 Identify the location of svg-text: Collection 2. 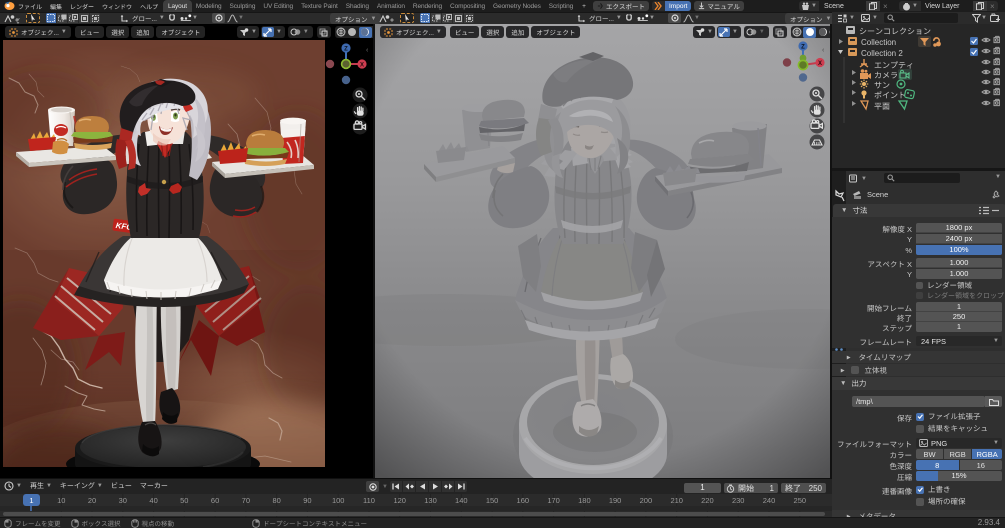
(882, 53).